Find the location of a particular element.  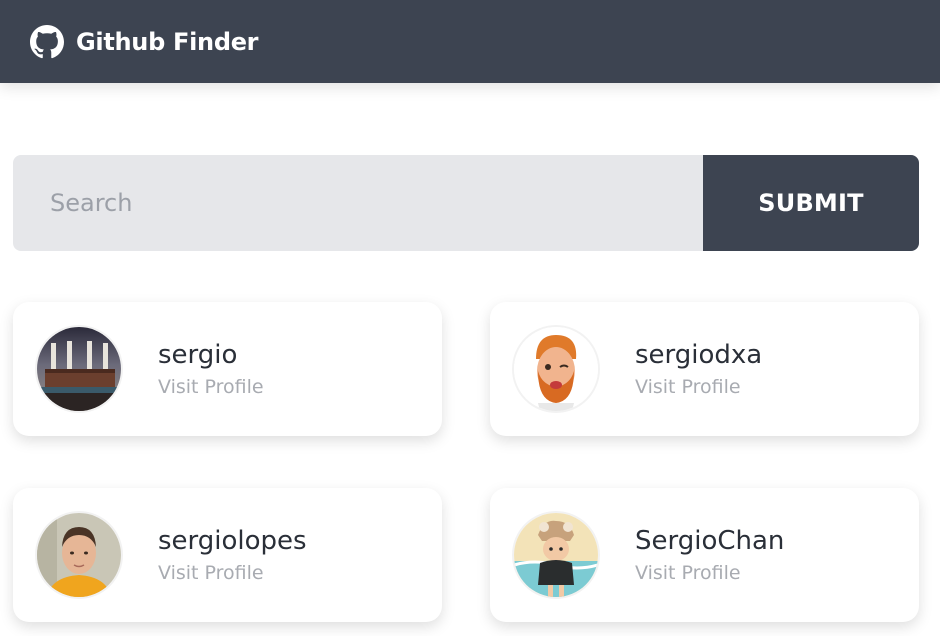

username: sergiolopes is located at coordinates (232, 541).